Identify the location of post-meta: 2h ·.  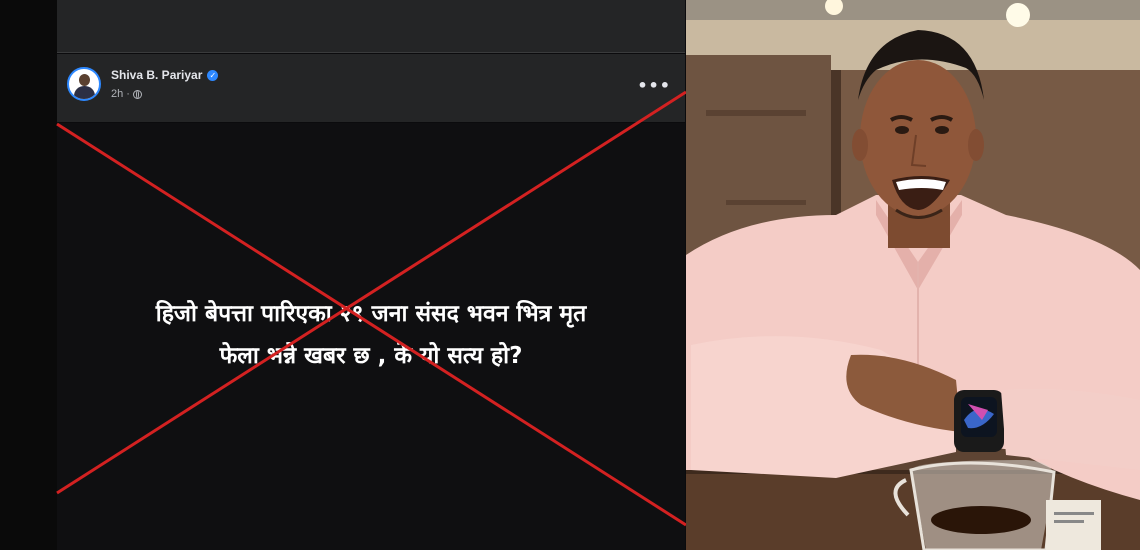
(126, 94).